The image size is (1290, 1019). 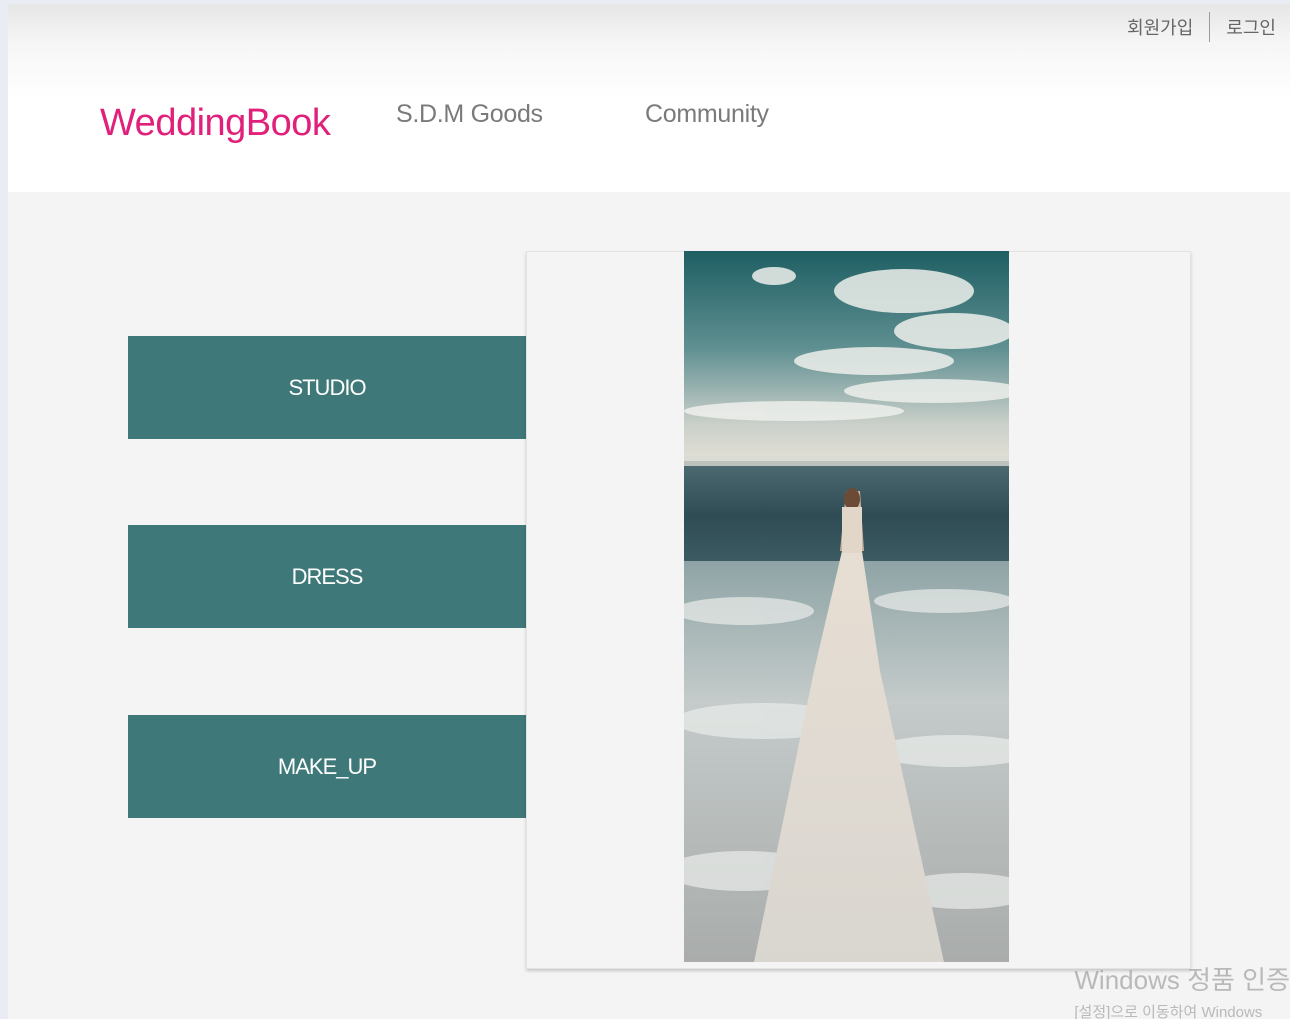 I want to click on dress-button: DRESS, so click(x=327, y=576).